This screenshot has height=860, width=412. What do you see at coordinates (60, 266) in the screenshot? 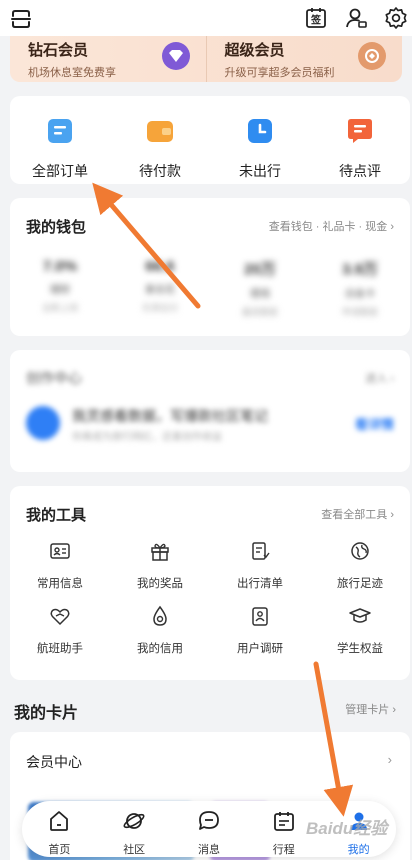
I see `stat-value: 7.0%` at bounding box center [60, 266].